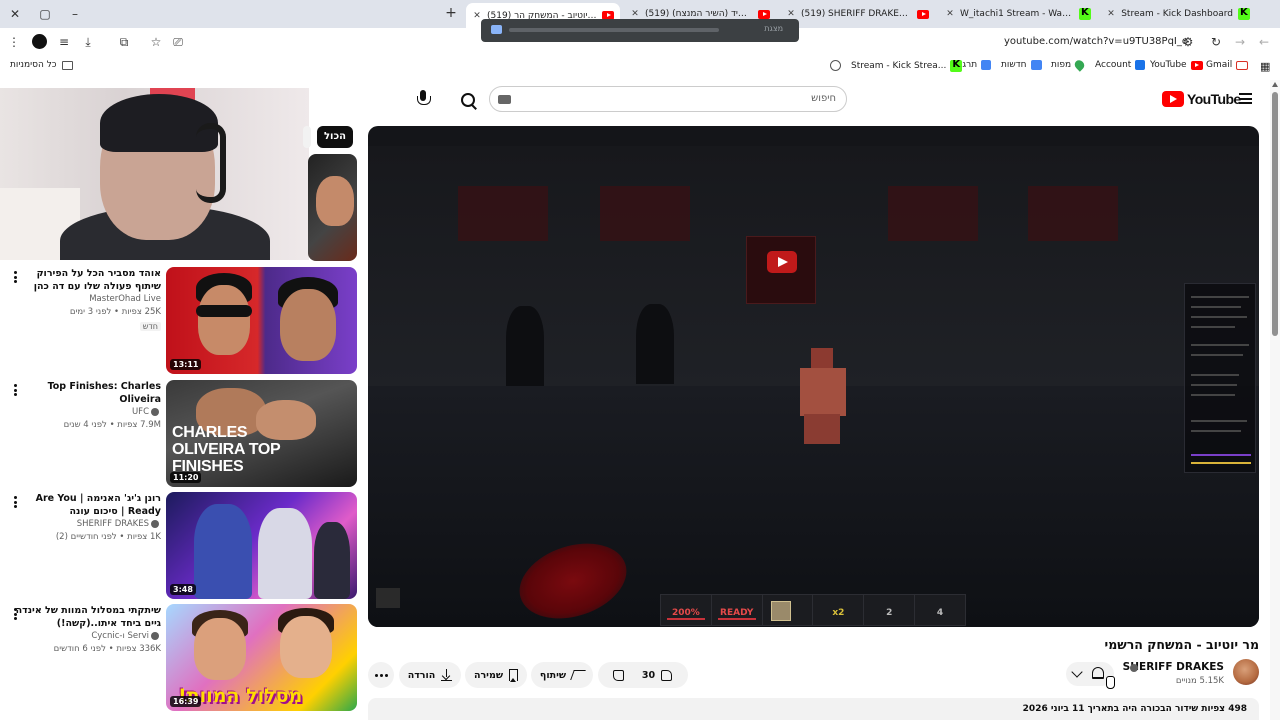  What do you see at coordinates (1073, 213) in the screenshot?
I see `game-banner` at bounding box center [1073, 213].